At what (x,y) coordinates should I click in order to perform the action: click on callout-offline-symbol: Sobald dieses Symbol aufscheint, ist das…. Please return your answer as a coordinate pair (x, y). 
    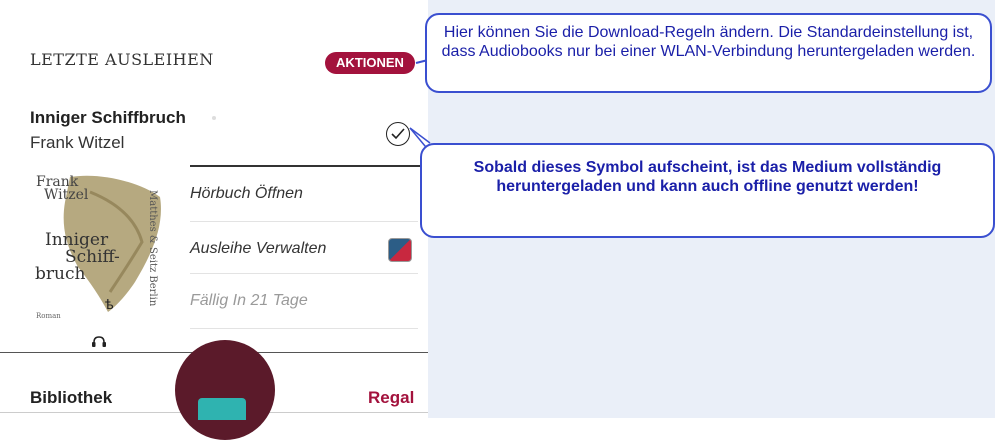
    Looking at the image, I should click on (707, 190).